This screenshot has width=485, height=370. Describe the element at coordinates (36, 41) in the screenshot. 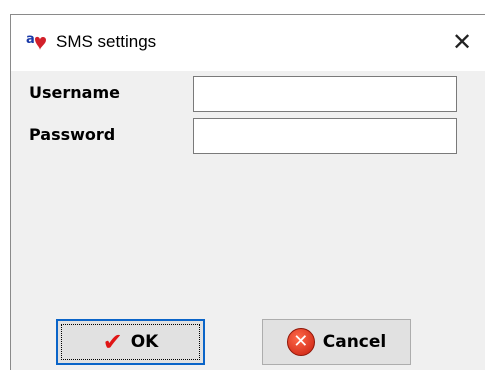

I see `app-ab-icon: a` at that location.